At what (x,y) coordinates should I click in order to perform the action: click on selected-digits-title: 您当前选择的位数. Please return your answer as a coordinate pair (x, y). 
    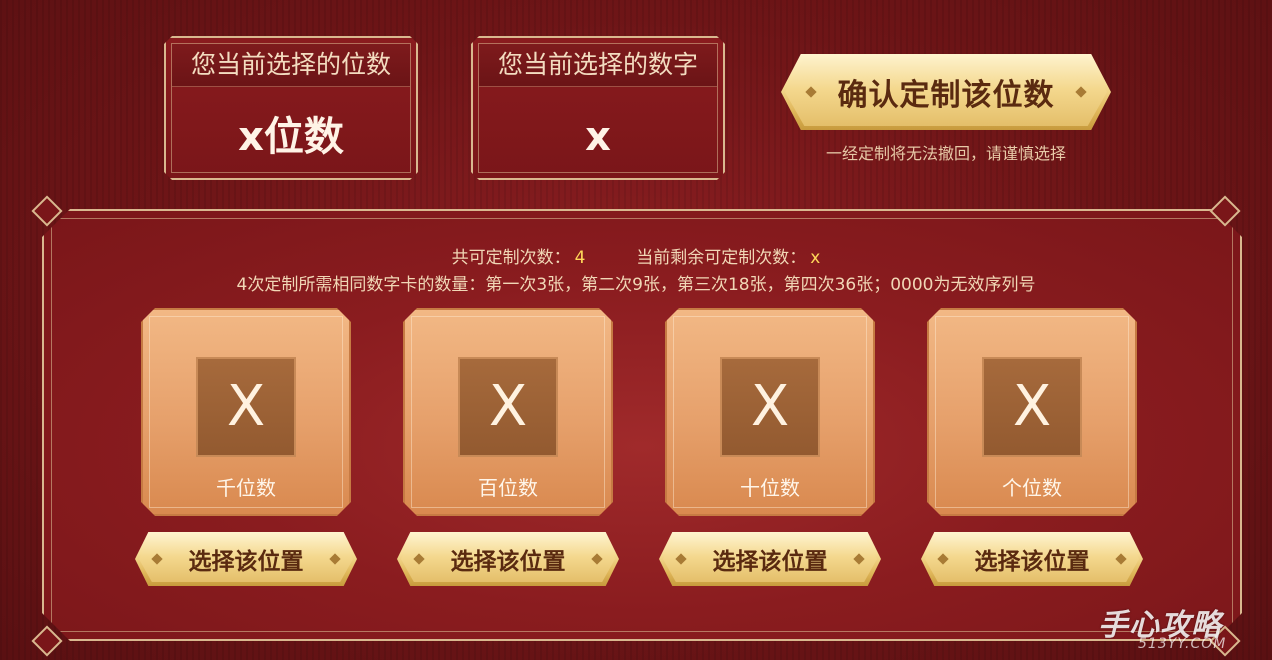
    Looking at the image, I should click on (291, 65).